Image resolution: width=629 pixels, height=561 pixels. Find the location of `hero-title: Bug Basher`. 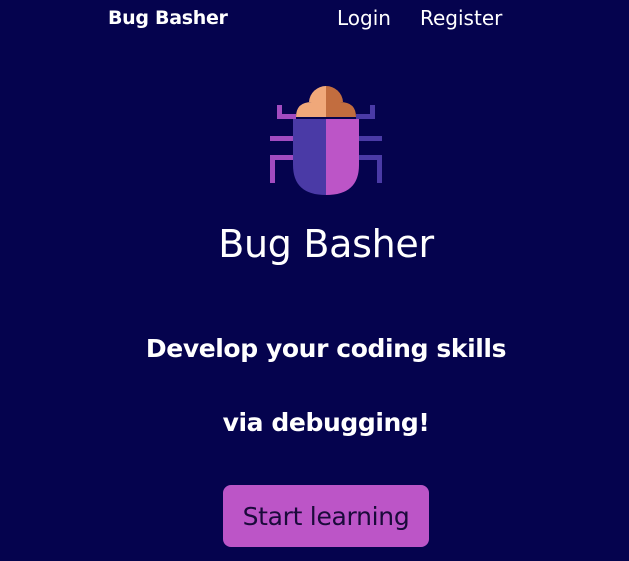

hero-title: Bug Basher is located at coordinates (326, 244).